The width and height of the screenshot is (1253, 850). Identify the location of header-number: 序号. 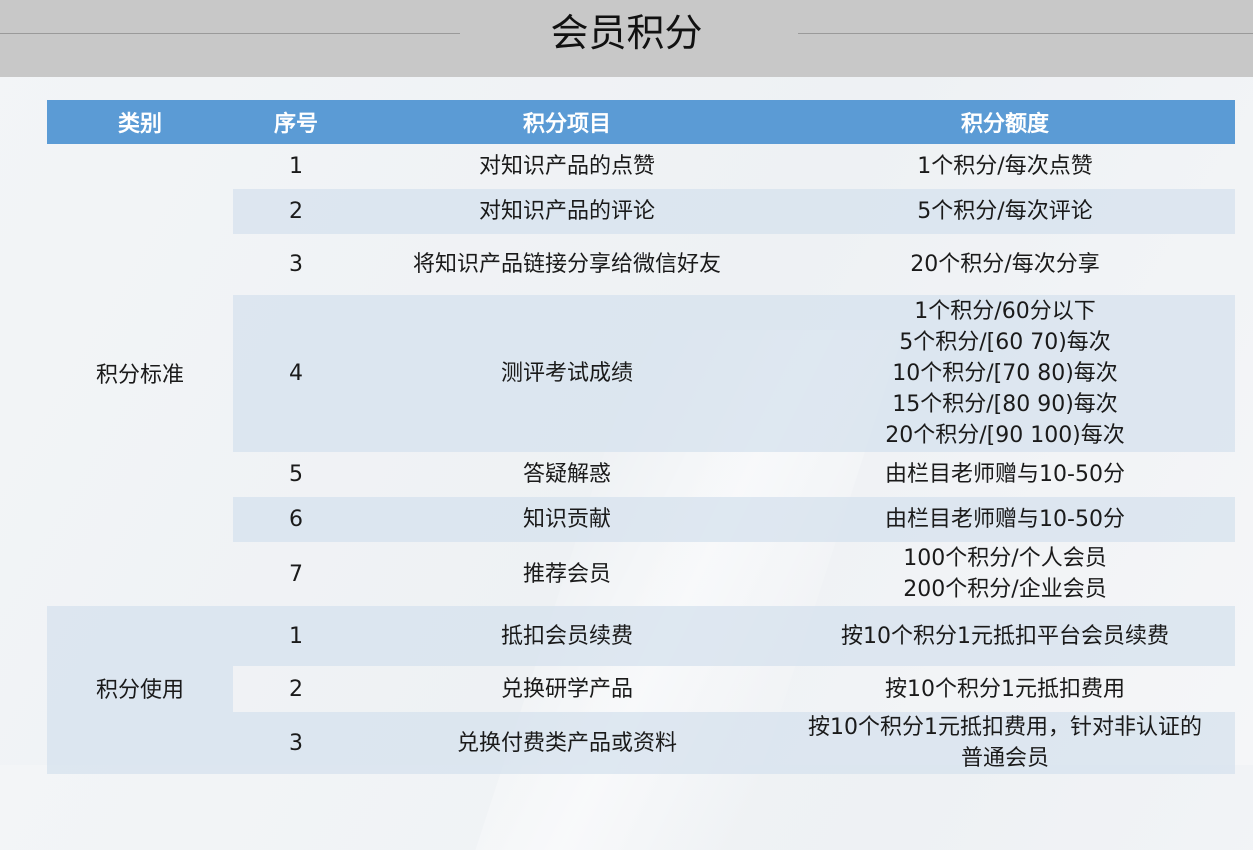
(296, 122).